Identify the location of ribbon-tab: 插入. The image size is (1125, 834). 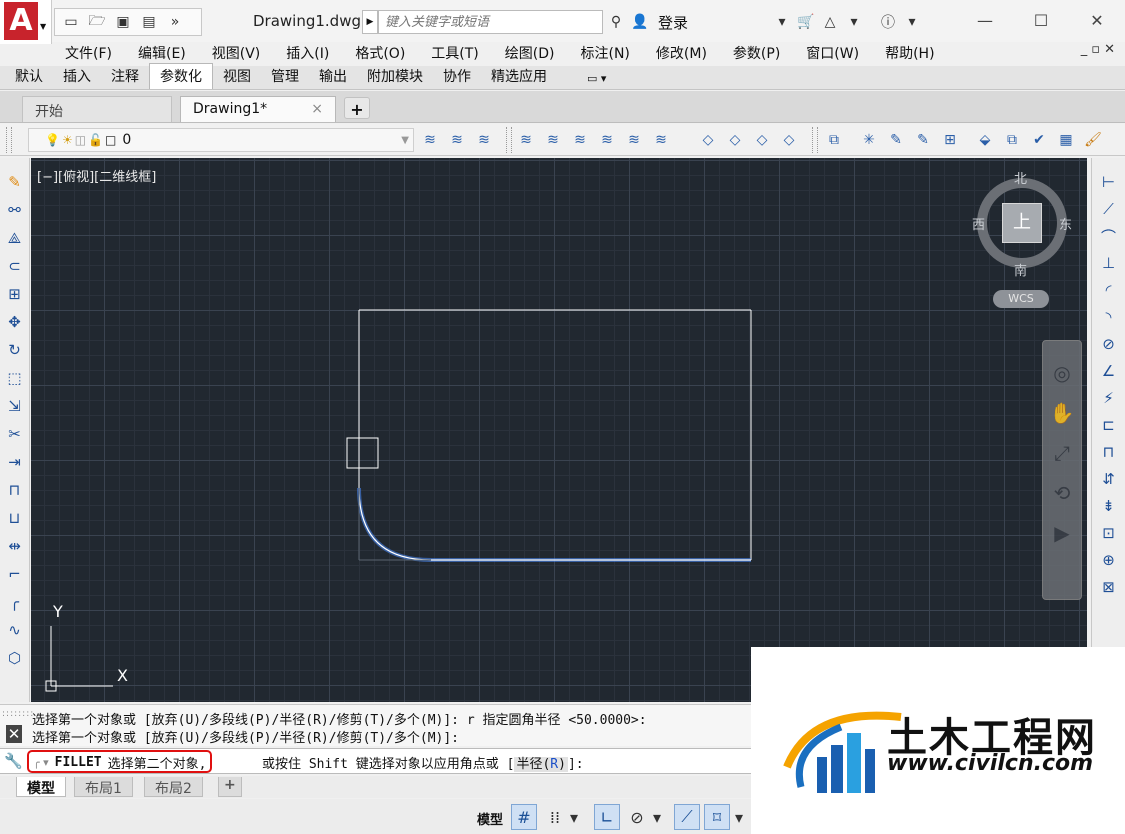
(77, 76).